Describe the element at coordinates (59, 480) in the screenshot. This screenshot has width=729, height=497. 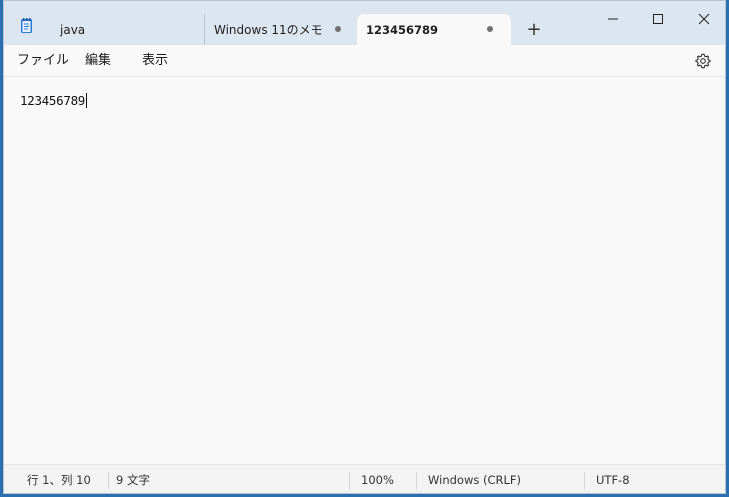
I see `cursor-position: 行 1、列 10` at that location.